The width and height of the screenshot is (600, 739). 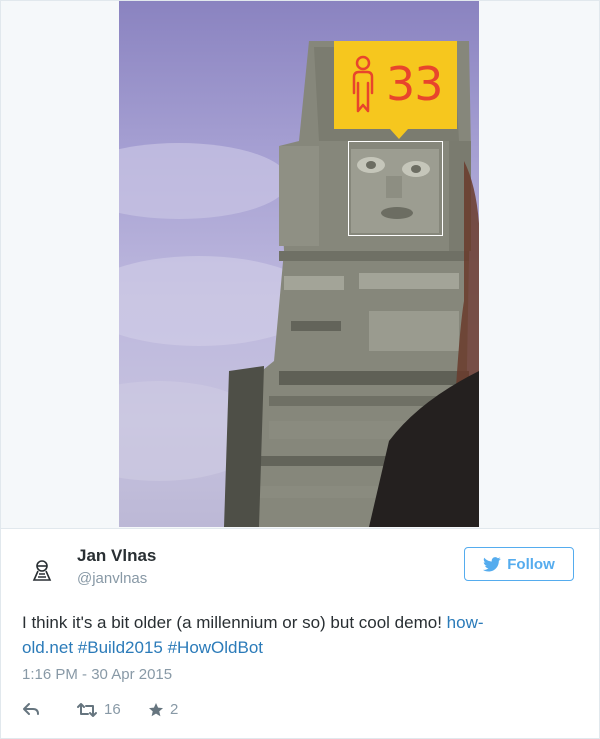 I want to click on link-how-old: how-, so click(x=465, y=622).